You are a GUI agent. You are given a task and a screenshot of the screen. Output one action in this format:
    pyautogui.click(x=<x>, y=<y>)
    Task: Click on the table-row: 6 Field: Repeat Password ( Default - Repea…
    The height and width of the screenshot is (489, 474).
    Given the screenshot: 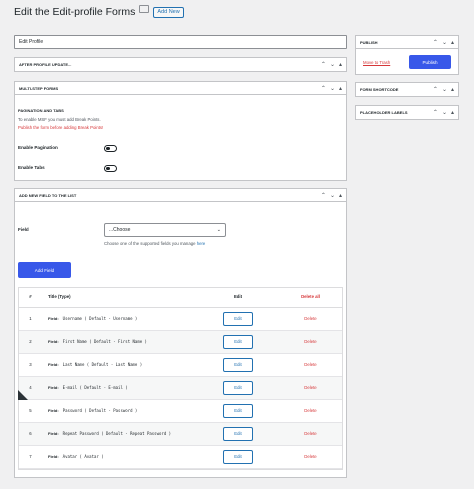 What is the action you would take?
    pyautogui.click(x=180, y=434)
    